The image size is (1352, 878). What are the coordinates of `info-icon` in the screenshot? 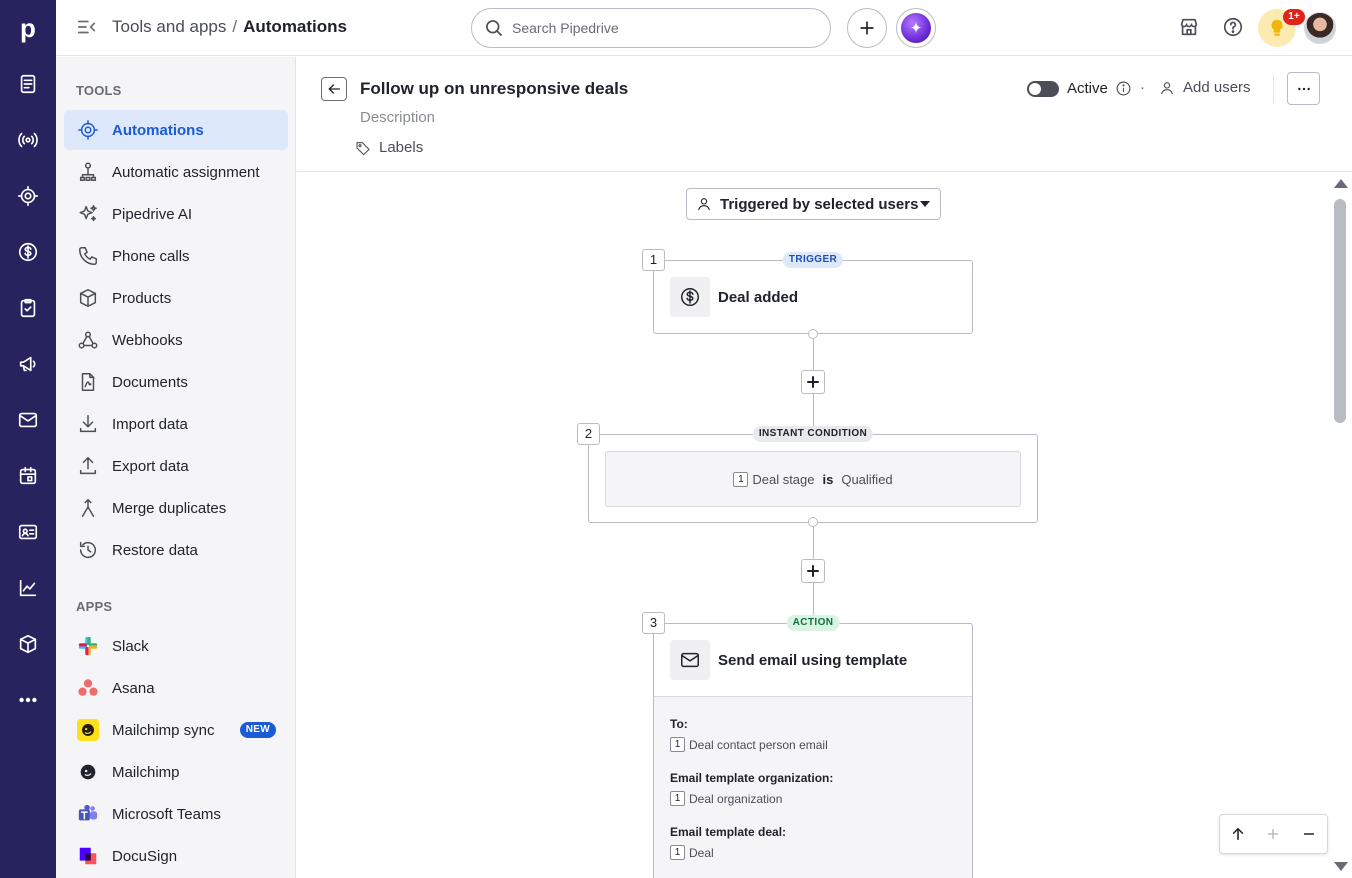 It's located at (1124, 89).